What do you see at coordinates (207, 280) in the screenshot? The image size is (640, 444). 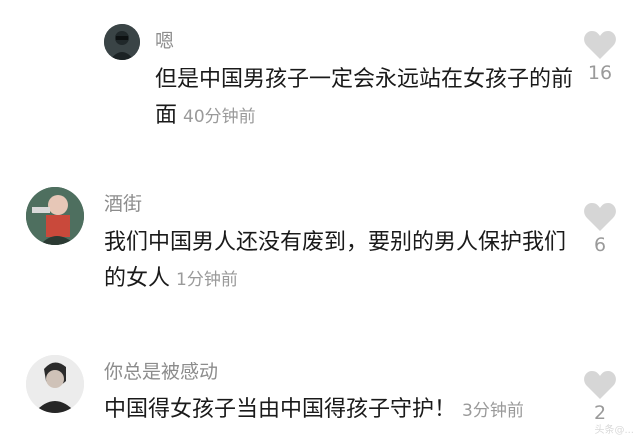 I see `comment-time: 1分钟前` at bounding box center [207, 280].